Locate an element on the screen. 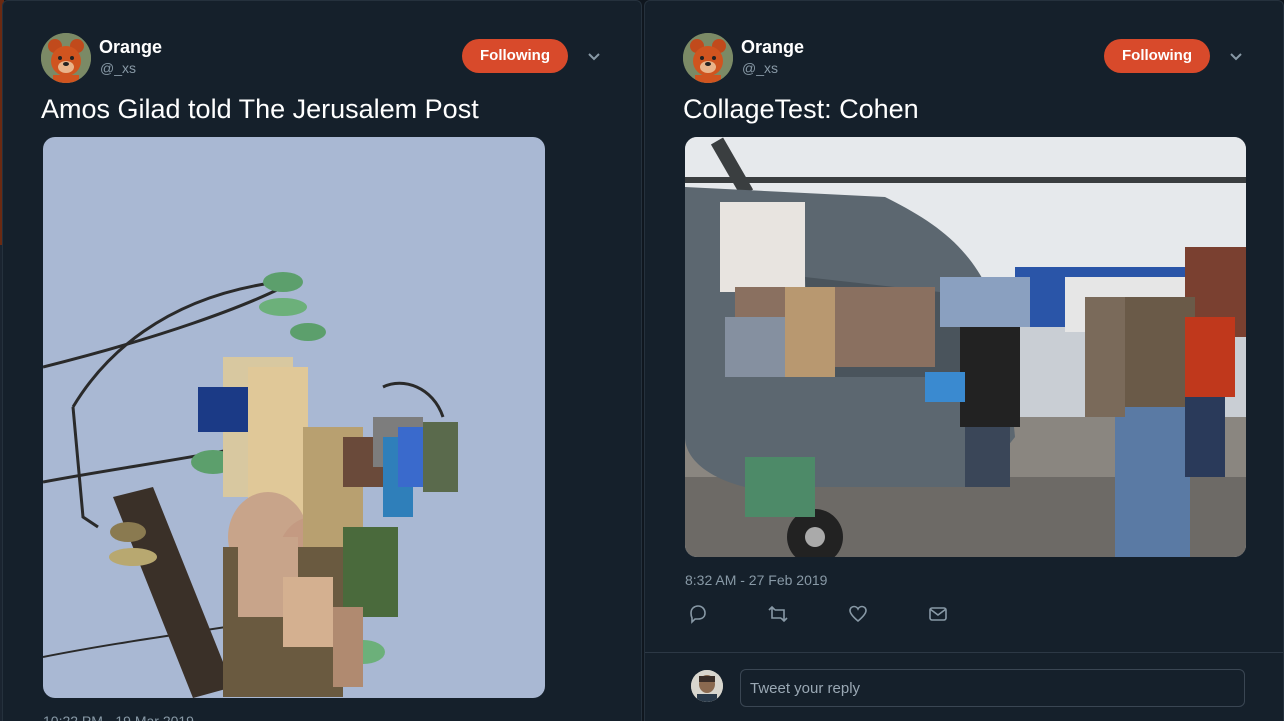 Image resolution: width=1284 pixels, height=721 pixels. reply-input is located at coordinates (992, 688).